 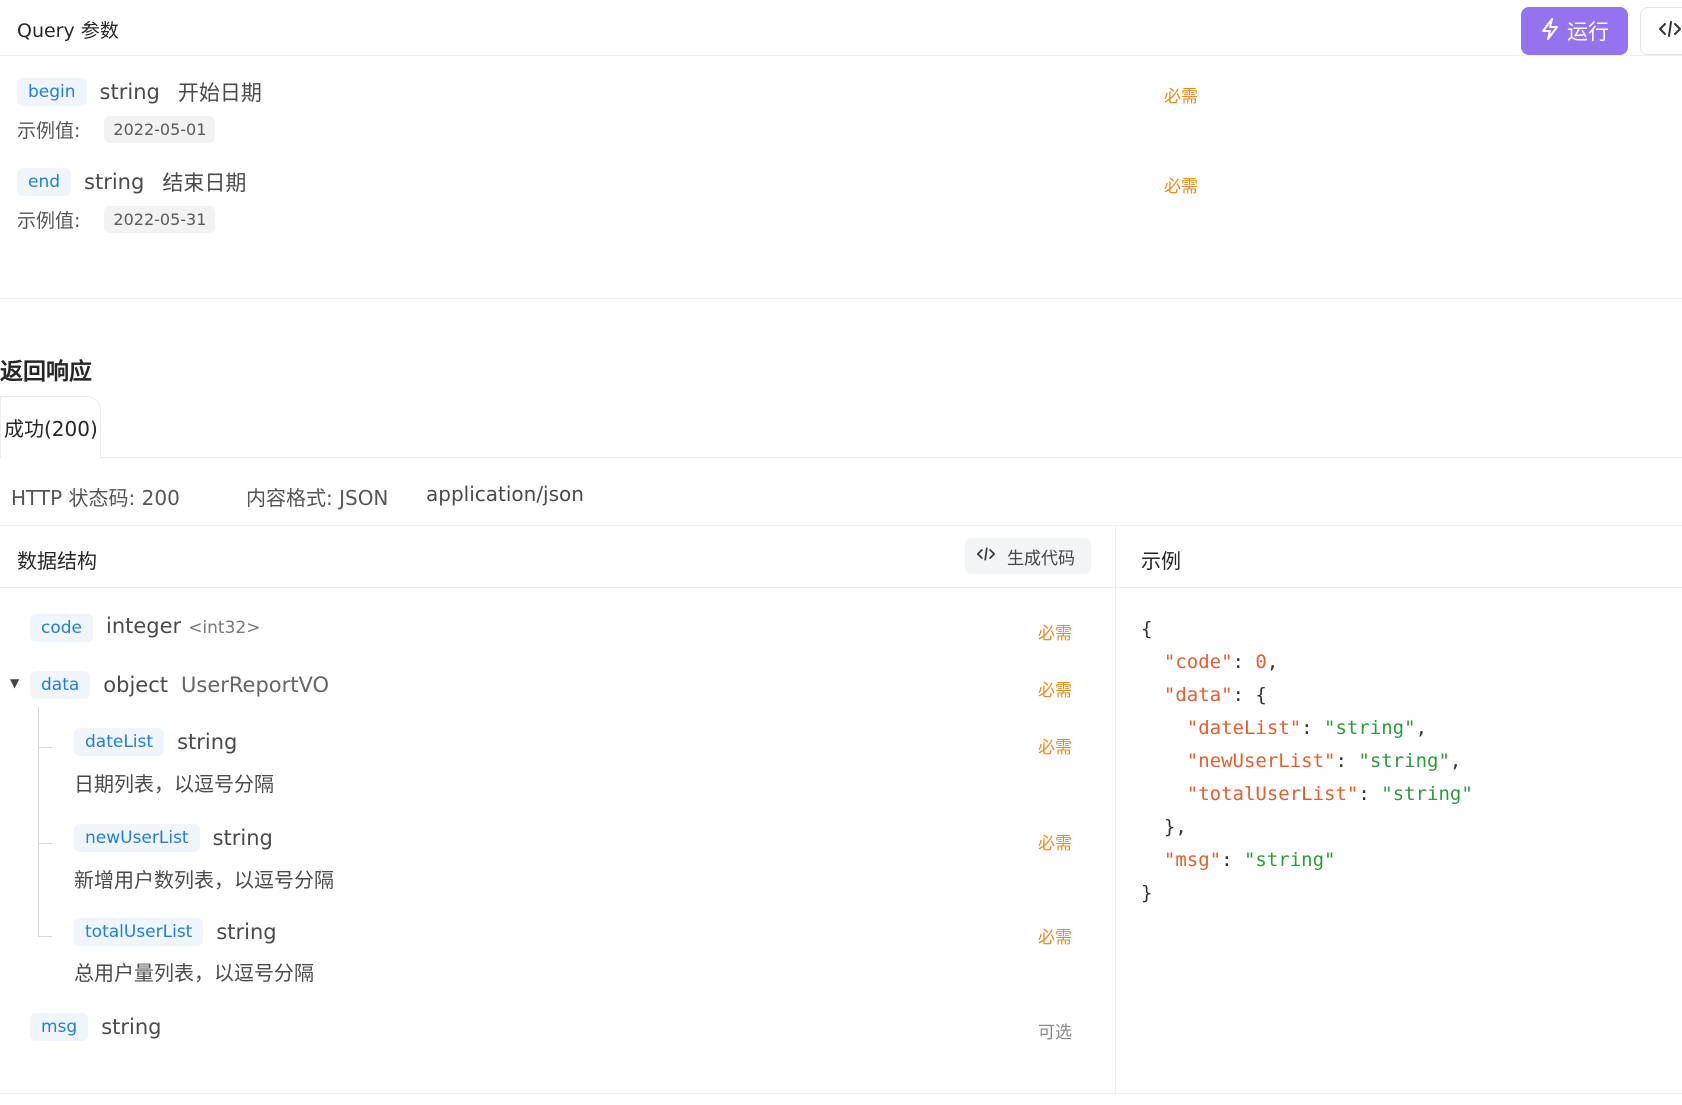 I want to click on schema-field-row: code integer <int32>, so click(x=145, y=628).